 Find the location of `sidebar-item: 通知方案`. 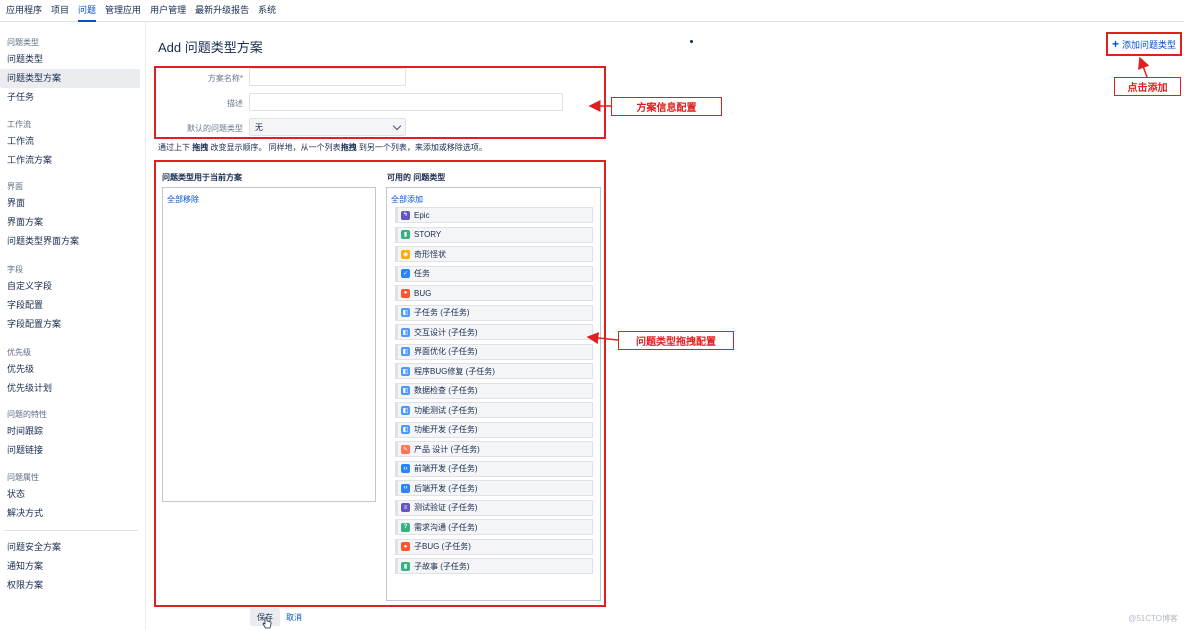

sidebar-item: 通知方案 is located at coordinates (70, 566).